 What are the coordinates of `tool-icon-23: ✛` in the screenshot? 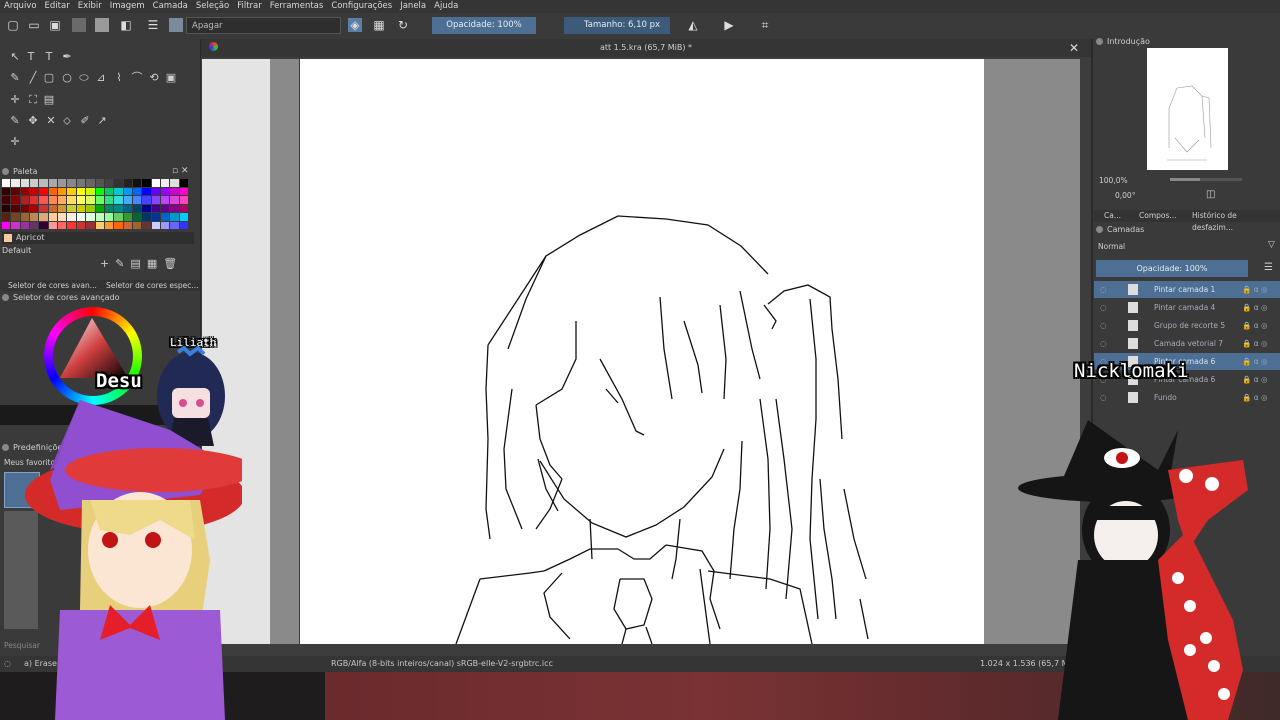 It's located at (15, 142).